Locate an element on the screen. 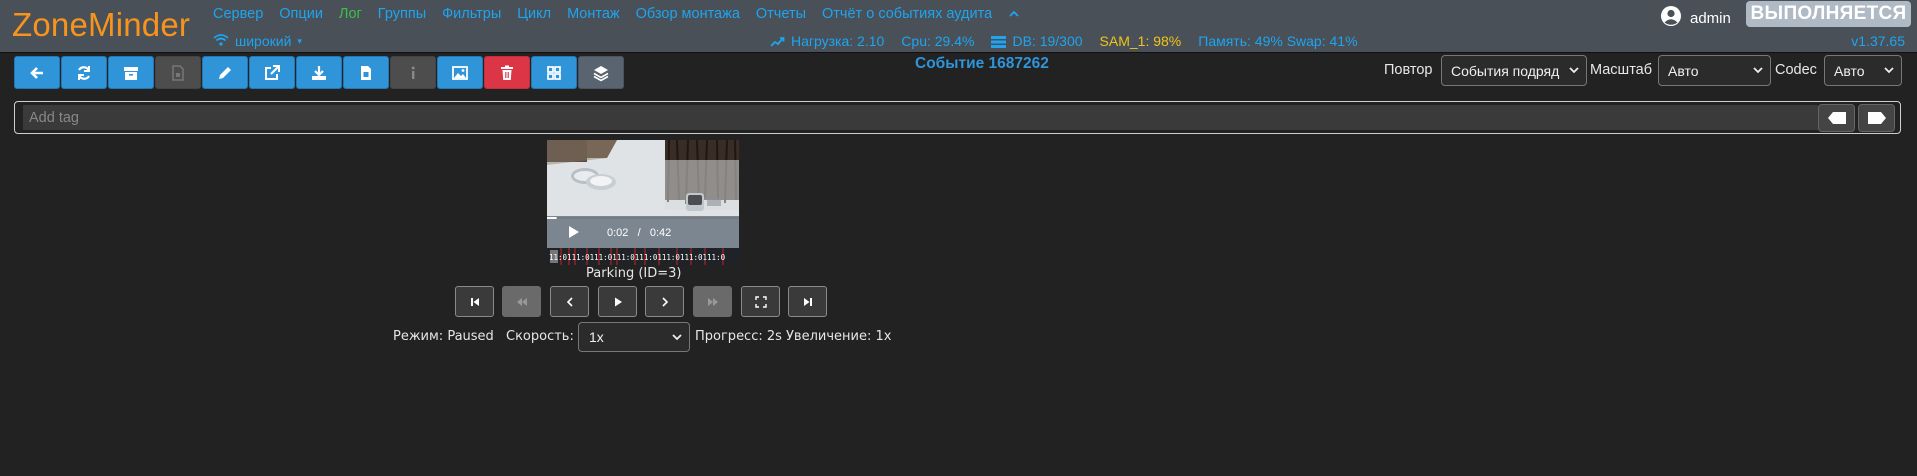 This screenshot has width=1917, height=476. scale-select: Авто is located at coordinates (1714, 70).